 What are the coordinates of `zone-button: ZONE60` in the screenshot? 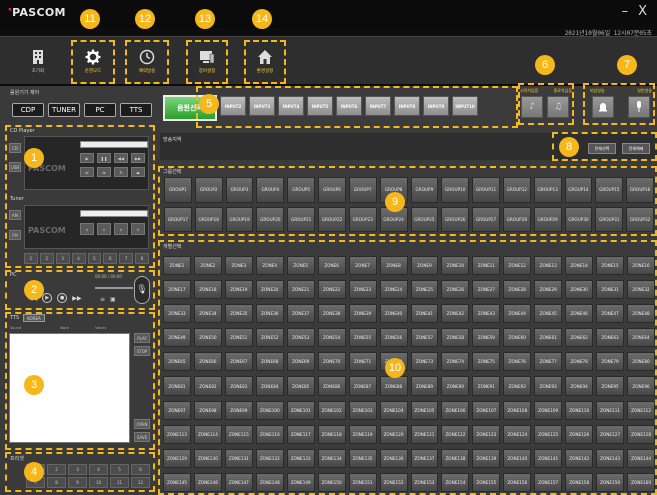 It's located at (517, 338).